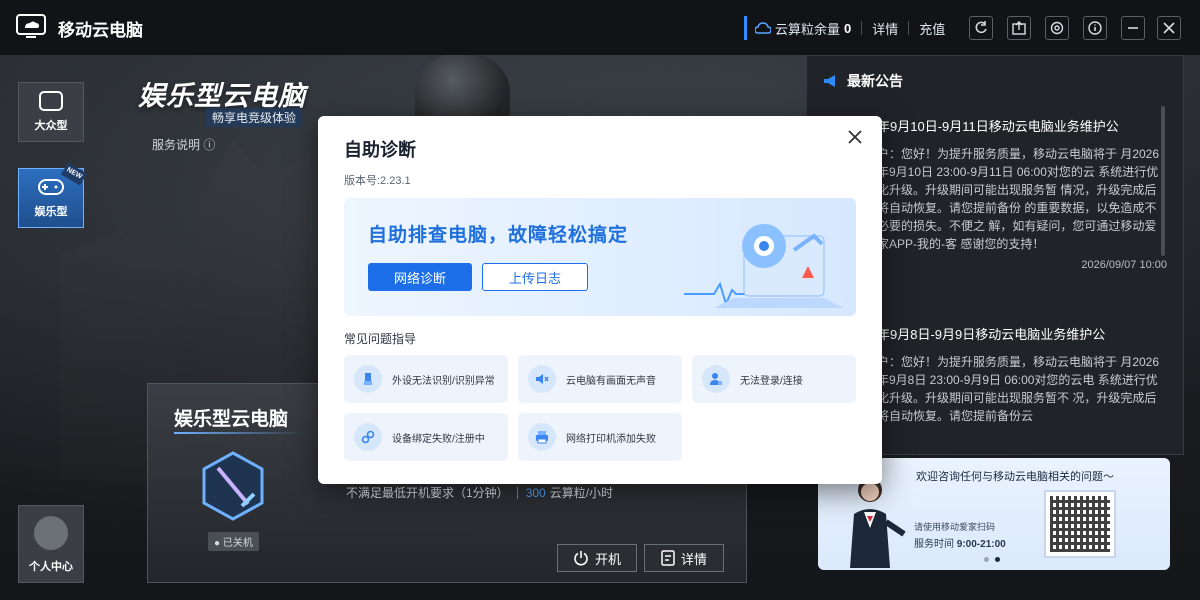 Image resolution: width=1200 pixels, height=600 pixels. What do you see at coordinates (535, 277) in the screenshot?
I see `upload-log-button: 上传日志` at bounding box center [535, 277].